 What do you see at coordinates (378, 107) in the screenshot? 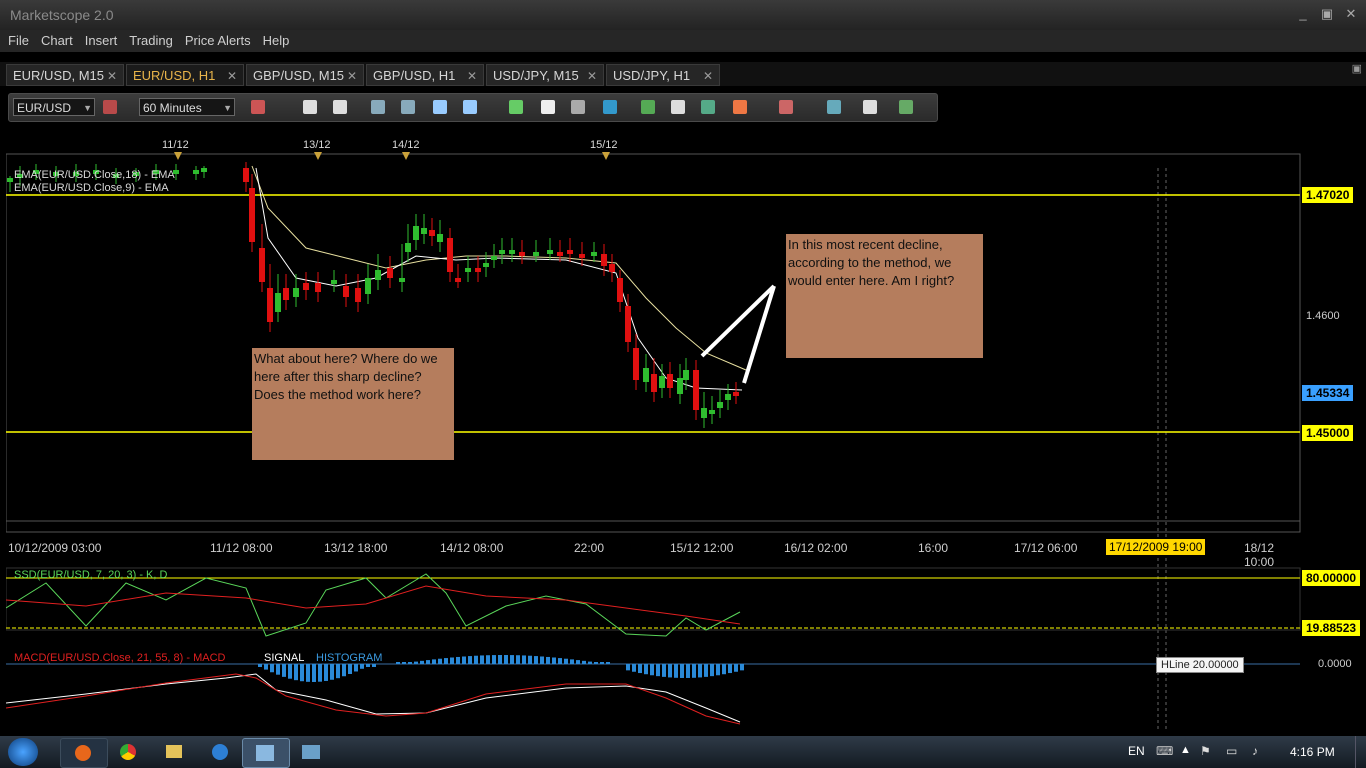
I see `zoom-in-icon` at bounding box center [378, 107].